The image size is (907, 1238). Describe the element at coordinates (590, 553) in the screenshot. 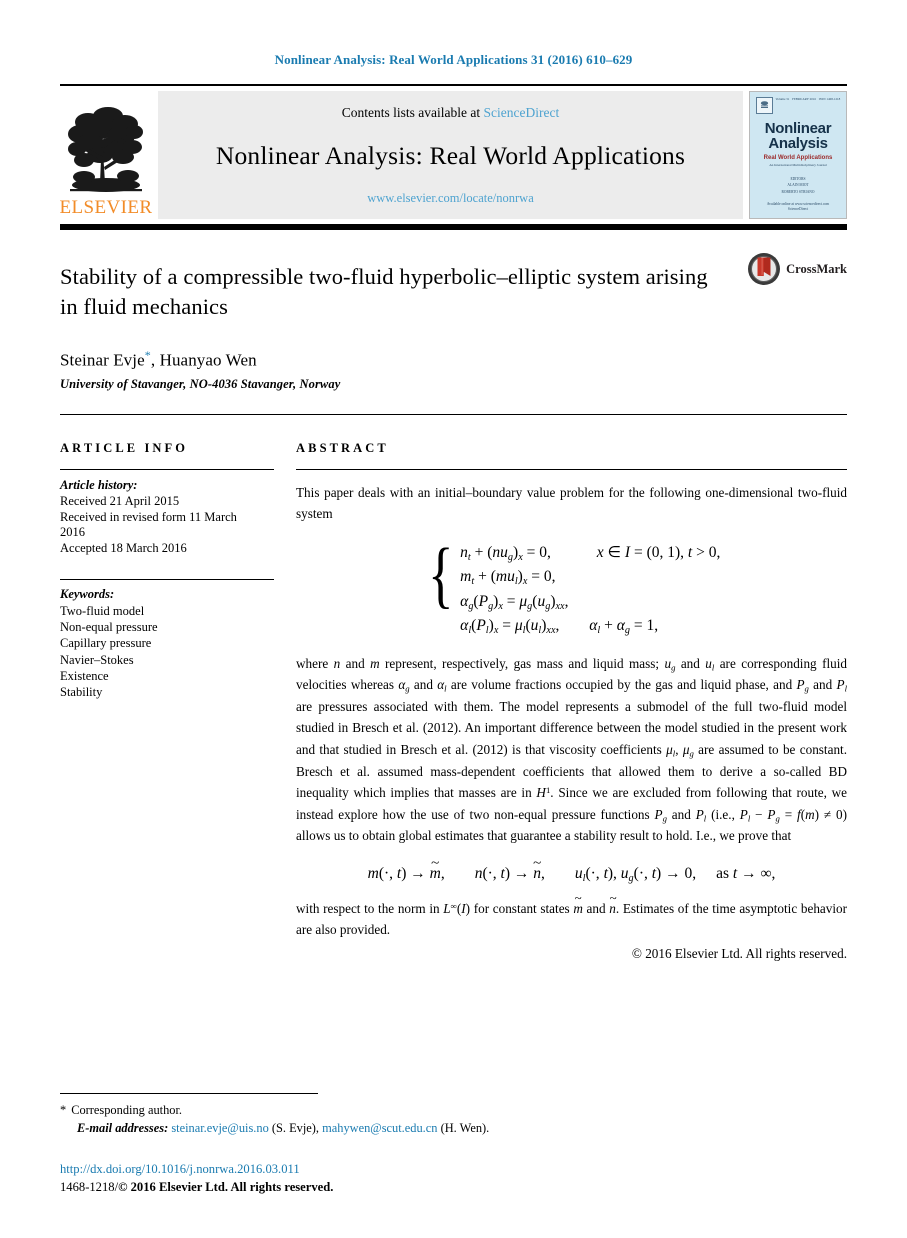

I see `equation-row-1: nt + (nug)x = 0, x ∈ I = (0, 1), t > 0,` at that location.